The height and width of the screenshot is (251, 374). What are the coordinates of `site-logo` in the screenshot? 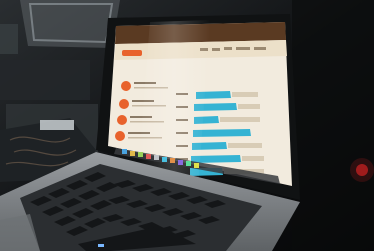 It's located at (132, 53).